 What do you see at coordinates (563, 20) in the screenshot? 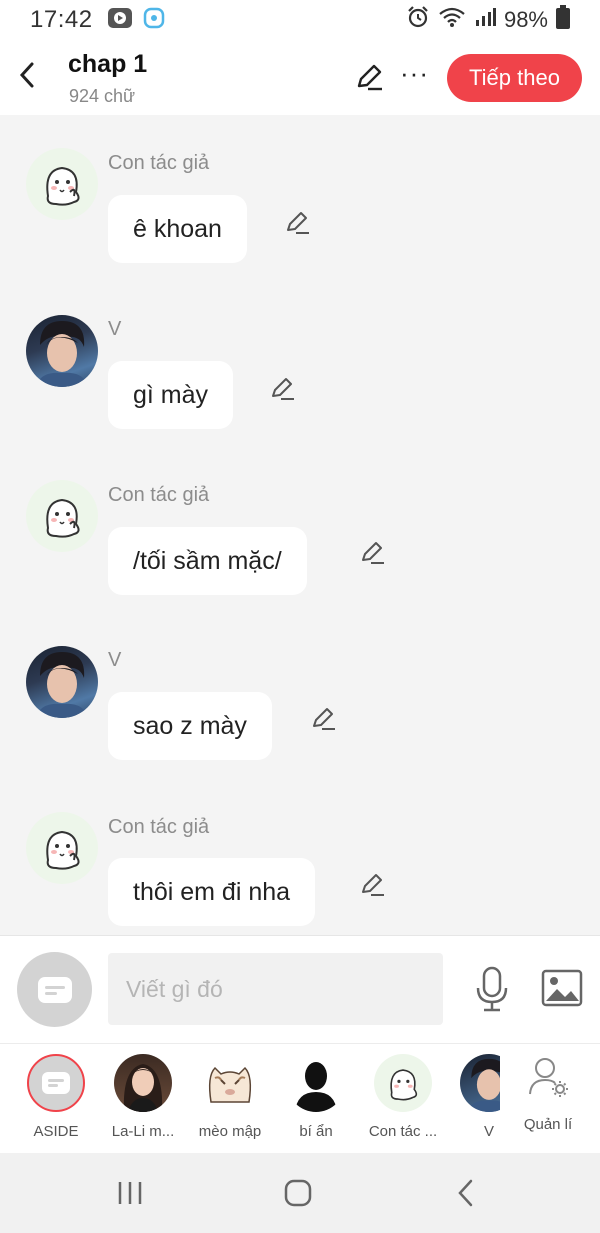
I see `battery-icon` at bounding box center [563, 20].